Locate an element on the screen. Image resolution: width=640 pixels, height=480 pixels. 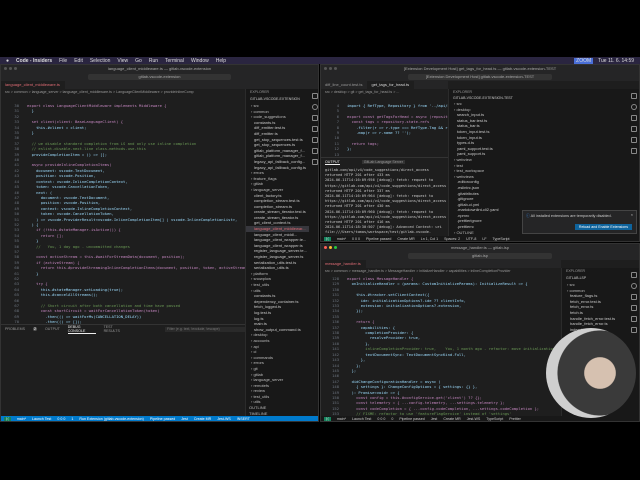
command-center: gitlab-lsp is located at coordinates (480, 256).